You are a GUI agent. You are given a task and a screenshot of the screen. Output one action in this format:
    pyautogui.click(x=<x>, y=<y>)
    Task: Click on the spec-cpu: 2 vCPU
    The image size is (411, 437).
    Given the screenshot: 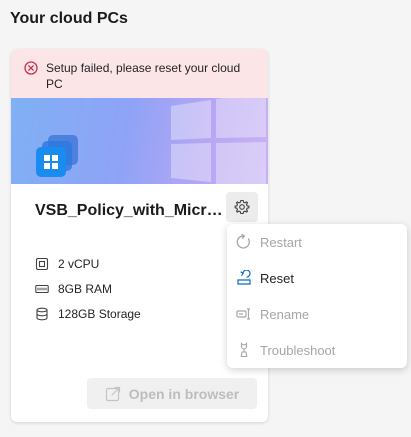 What is the action you would take?
    pyautogui.click(x=88, y=263)
    